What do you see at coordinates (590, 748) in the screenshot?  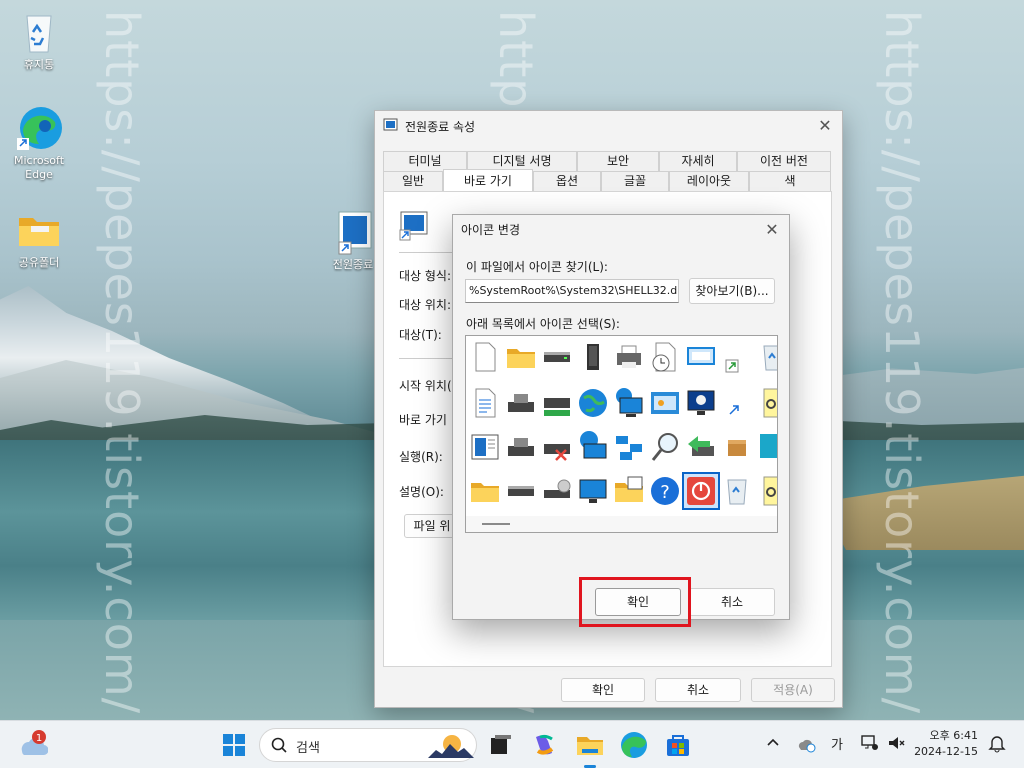 I see `file-explorer-icon` at bounding box center [590, 748].